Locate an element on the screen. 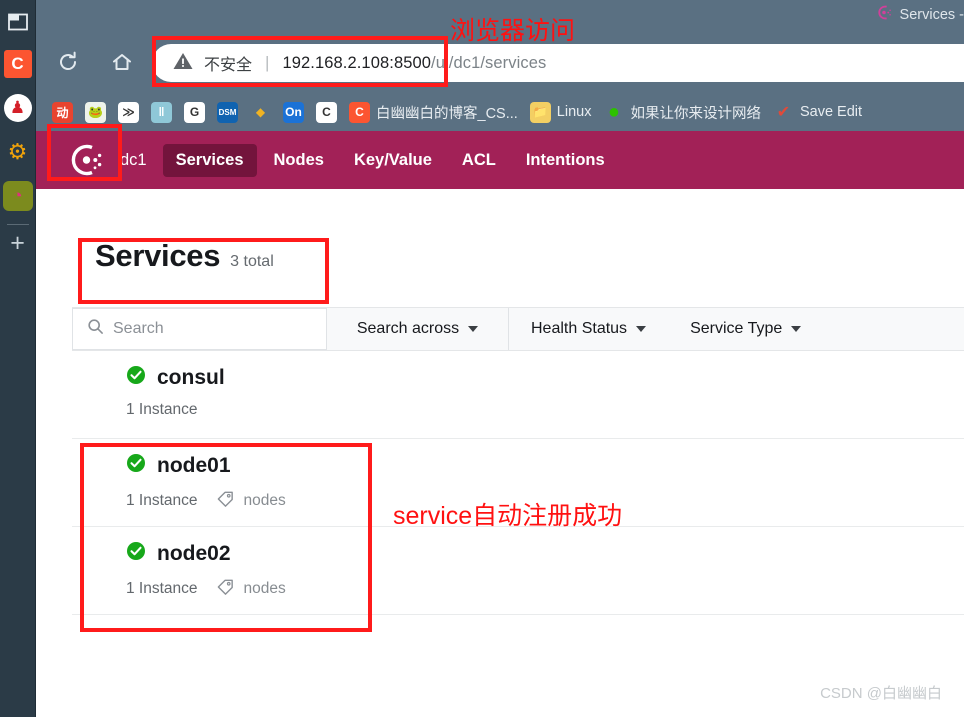  bookmark-item: 动 is located at coordinates (62, 112).